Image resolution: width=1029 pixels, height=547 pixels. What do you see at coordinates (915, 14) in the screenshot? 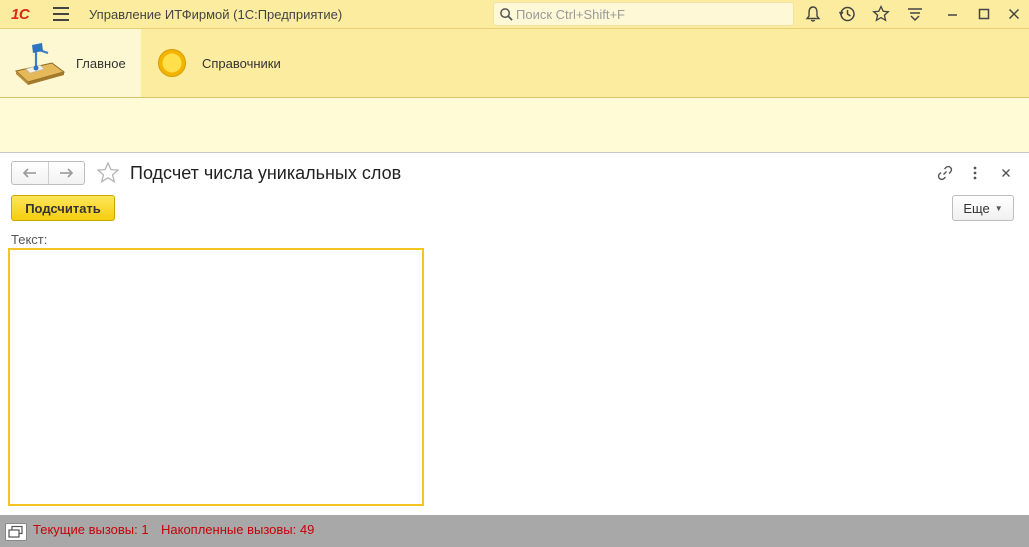
I see `settings-dropdown-icon` at bounding box center [915, 14].